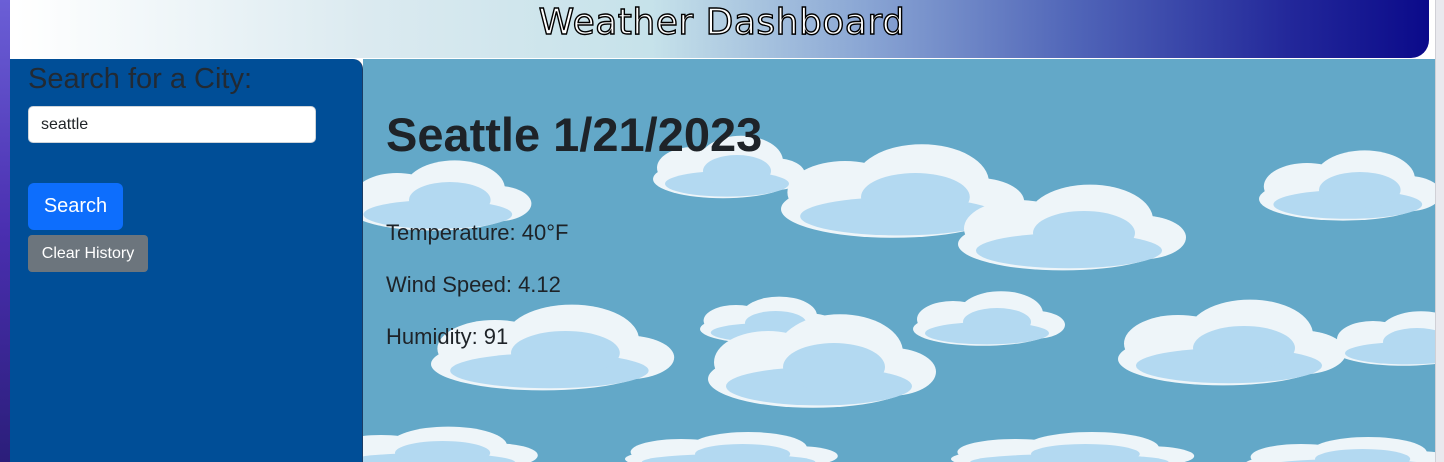 This screenshot has height=462, width=1444. I want to click on humidity-text: Humidity: 91, so click(447, 336).